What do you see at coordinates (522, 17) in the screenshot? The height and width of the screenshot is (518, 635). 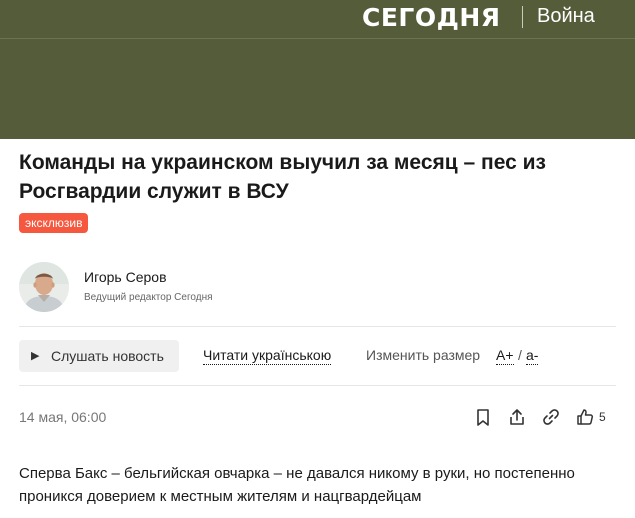 I see `logo-separator` at bounding box center [522, 17].